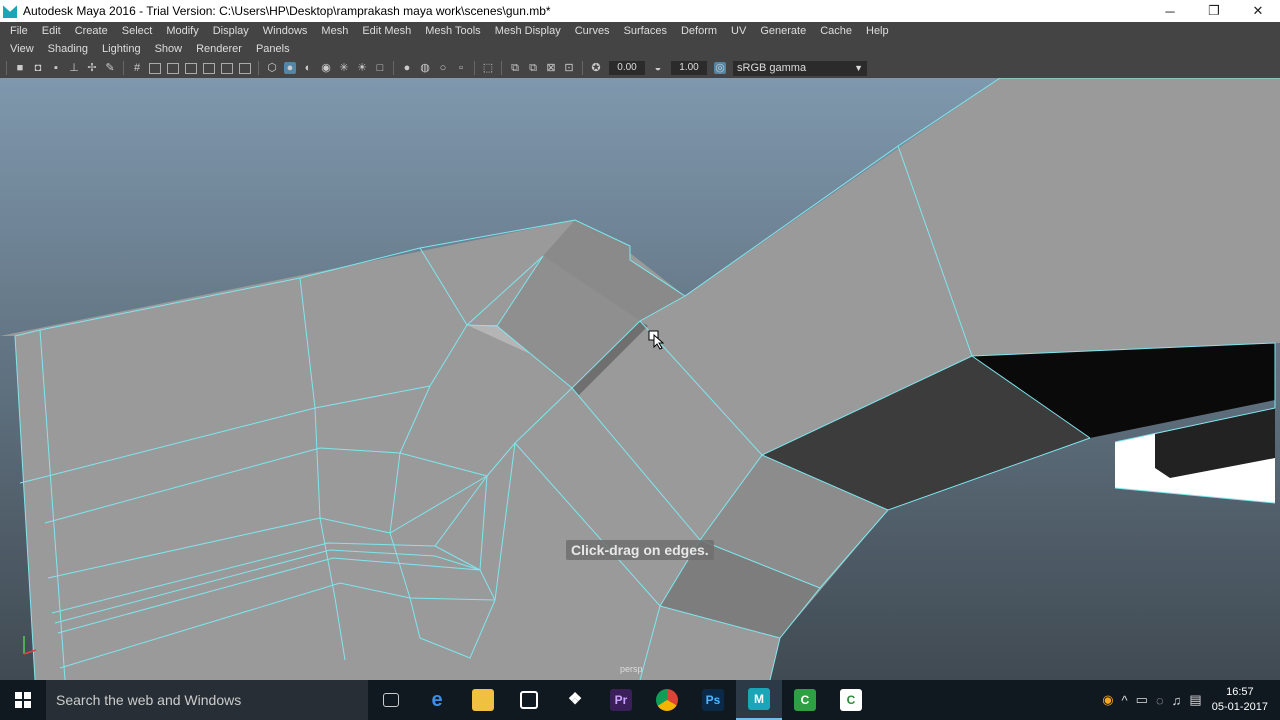 The width and height of the screenshot is (1280, 720). What do you see at coordinates (528, 31) in the screenshot?
I see `menu-mesh-display: Mesh Display` at bounding box center [528, 31].